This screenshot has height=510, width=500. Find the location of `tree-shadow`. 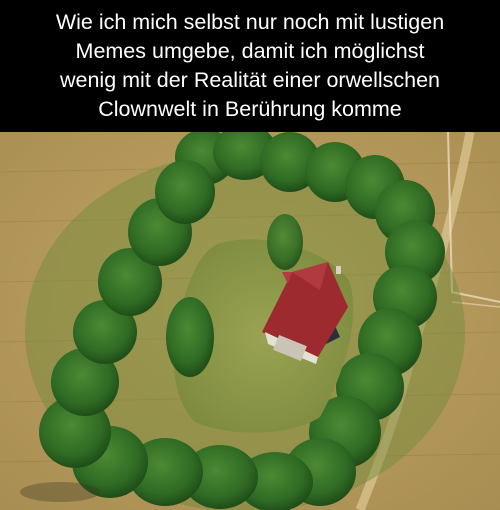

tree-shadow is located at coordinates (60, 492).